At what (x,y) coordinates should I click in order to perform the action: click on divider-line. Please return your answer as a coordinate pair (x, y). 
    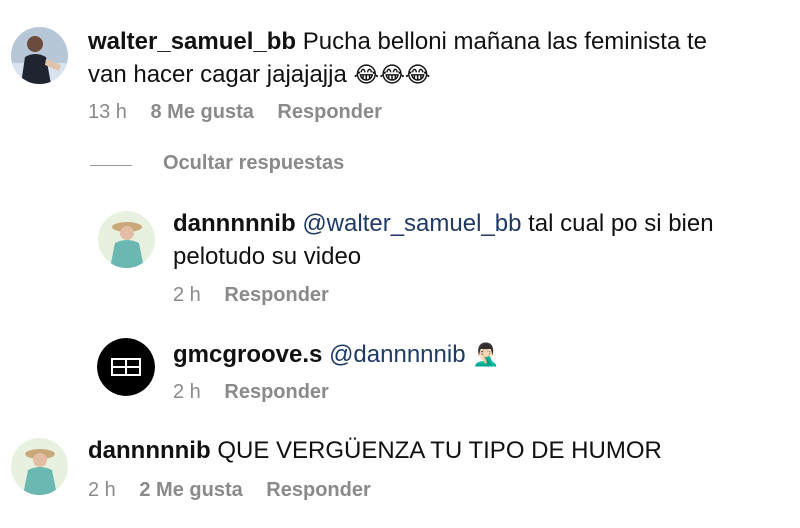
    Looking at the image, I should click on (111, 165).